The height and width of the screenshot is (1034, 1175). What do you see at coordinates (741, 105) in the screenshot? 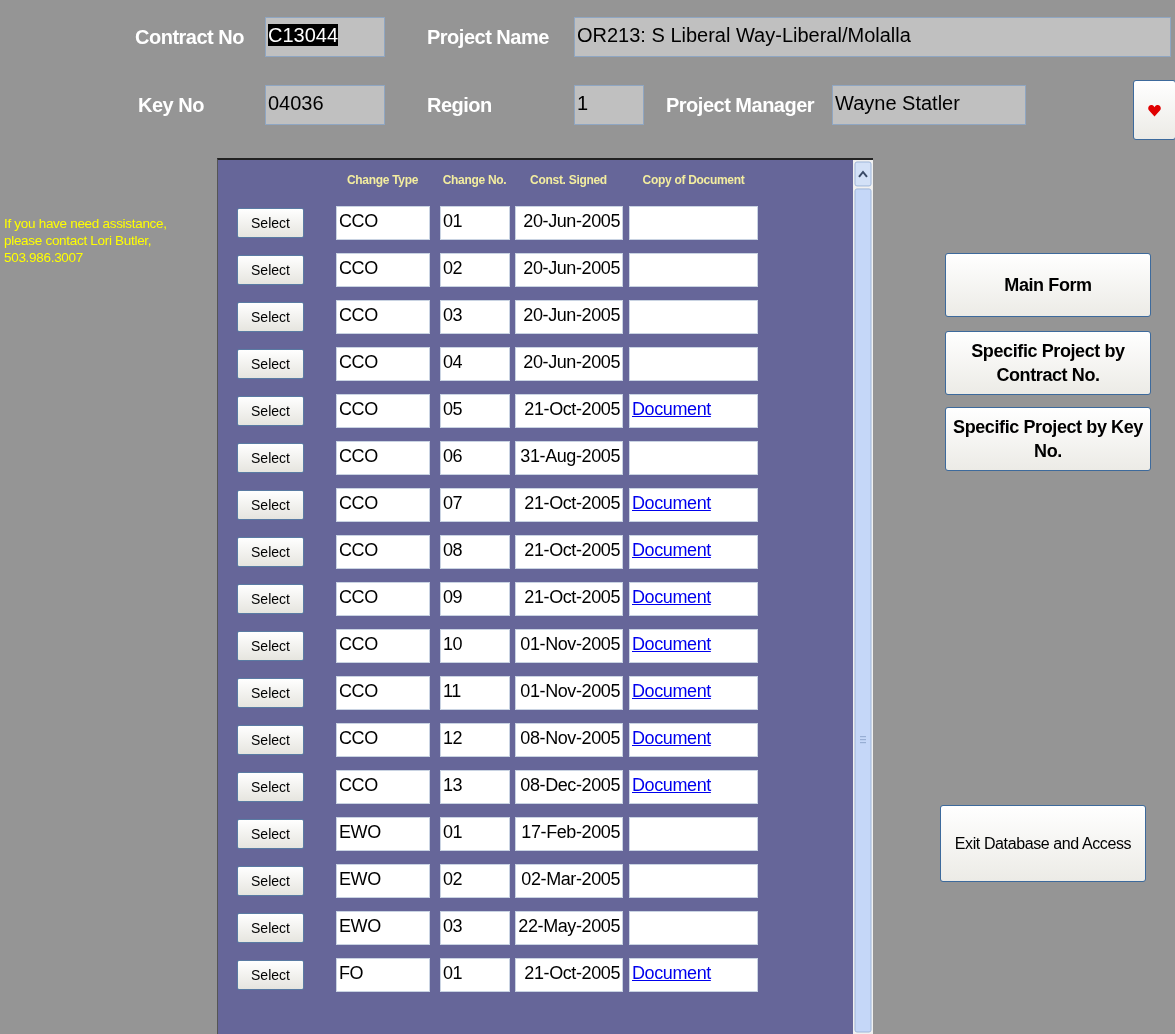
I see `field-label: Project Manager` at bounding box center [741, 105].